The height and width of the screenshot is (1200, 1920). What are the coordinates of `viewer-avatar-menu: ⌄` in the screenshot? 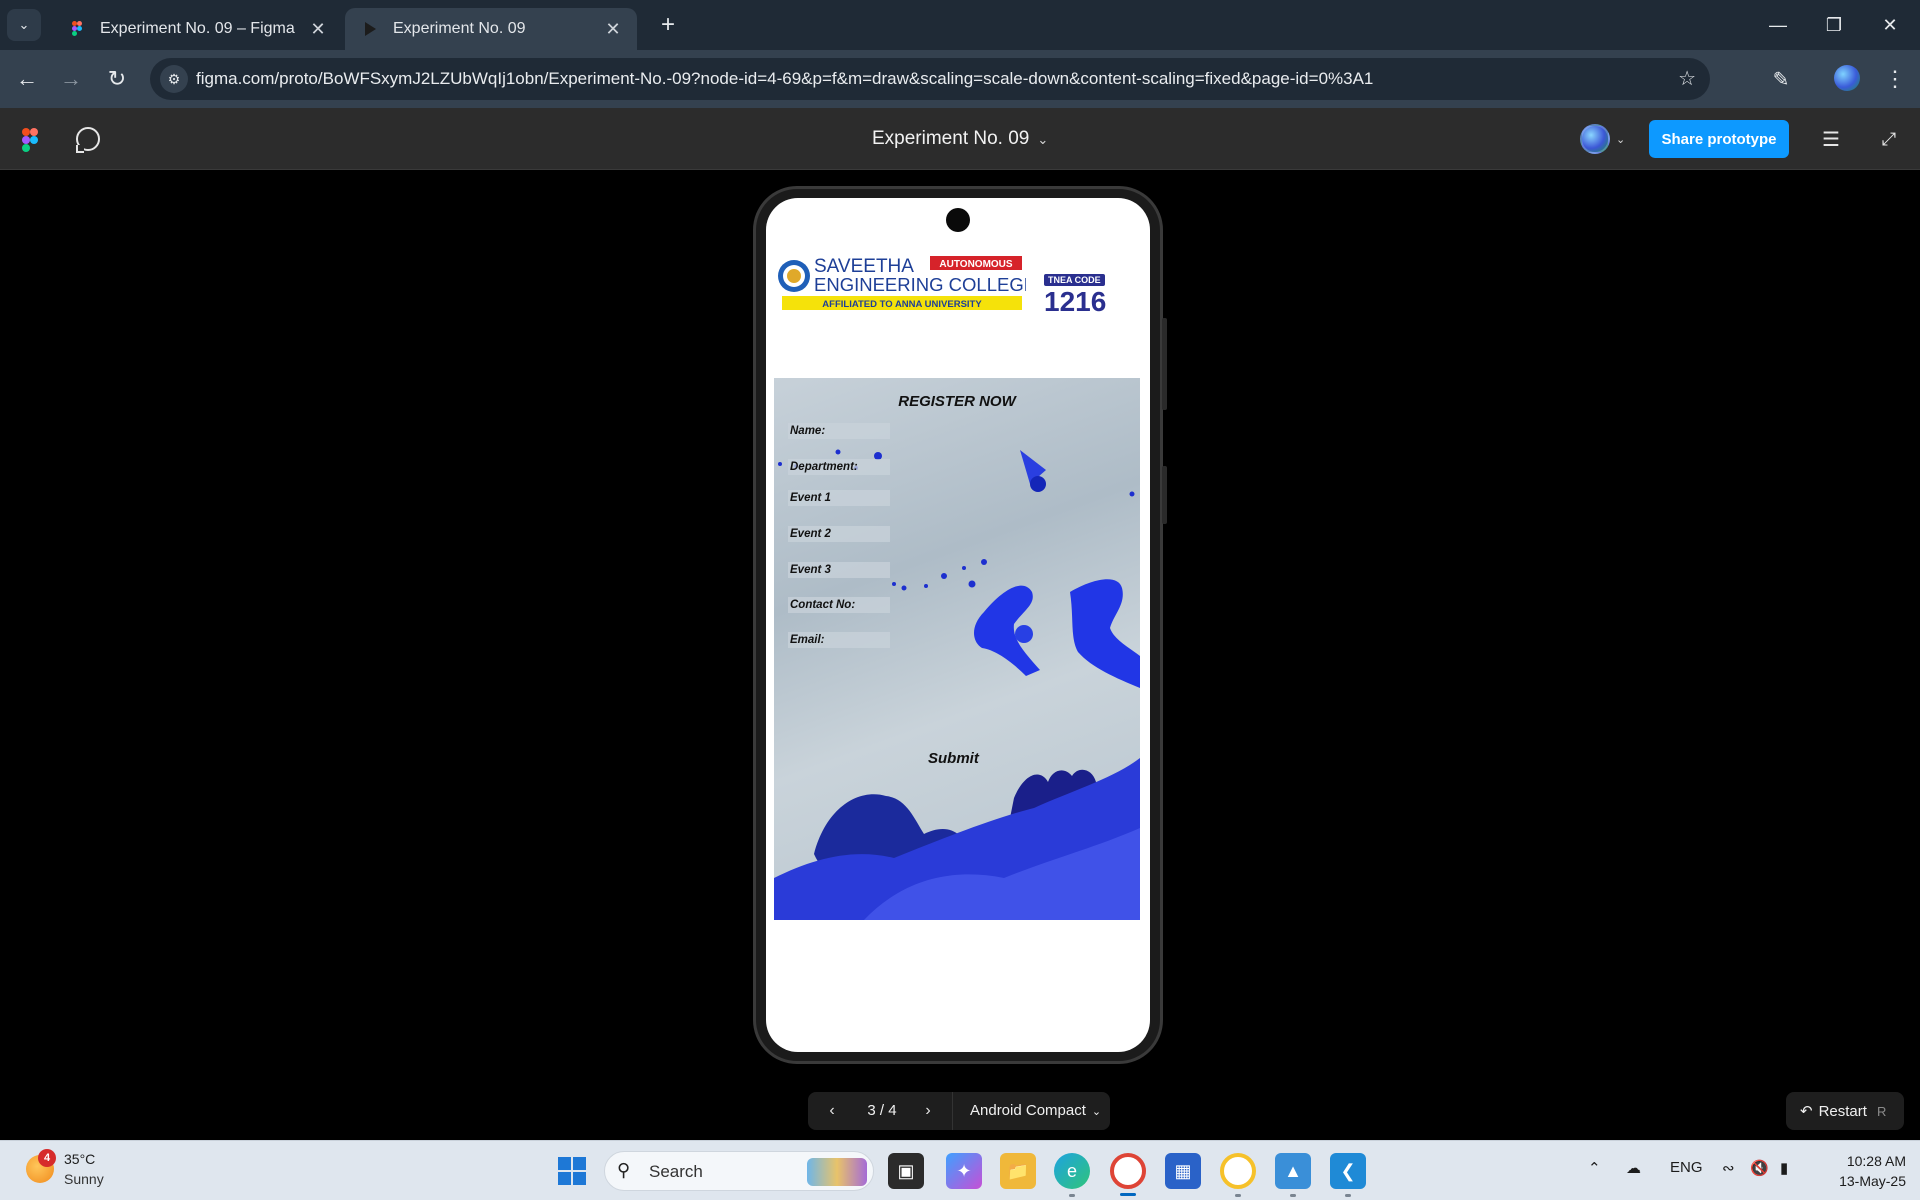 It's located at (1608, 139).